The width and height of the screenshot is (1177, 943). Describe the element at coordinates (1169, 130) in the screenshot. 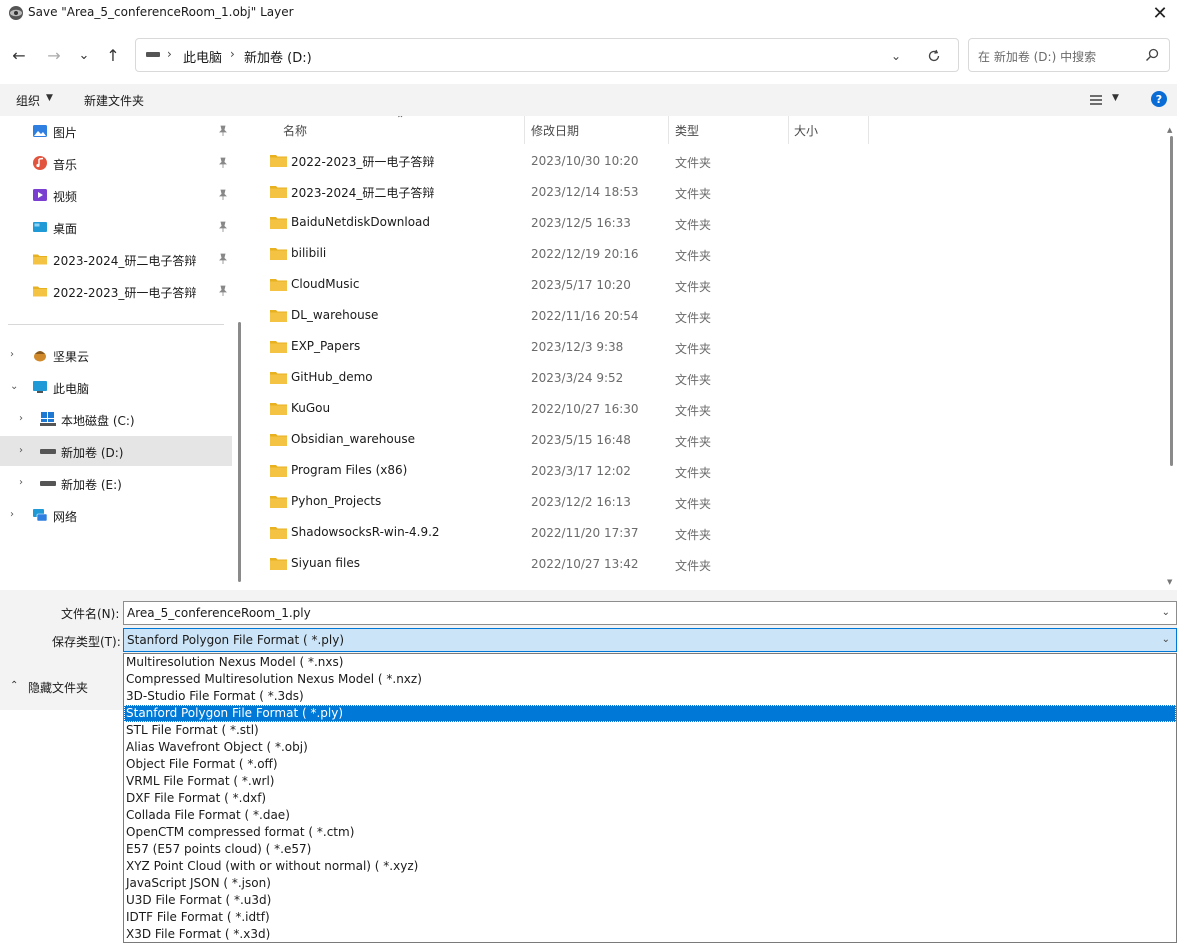

I see `scroll-up-icon: ▲` at that location.